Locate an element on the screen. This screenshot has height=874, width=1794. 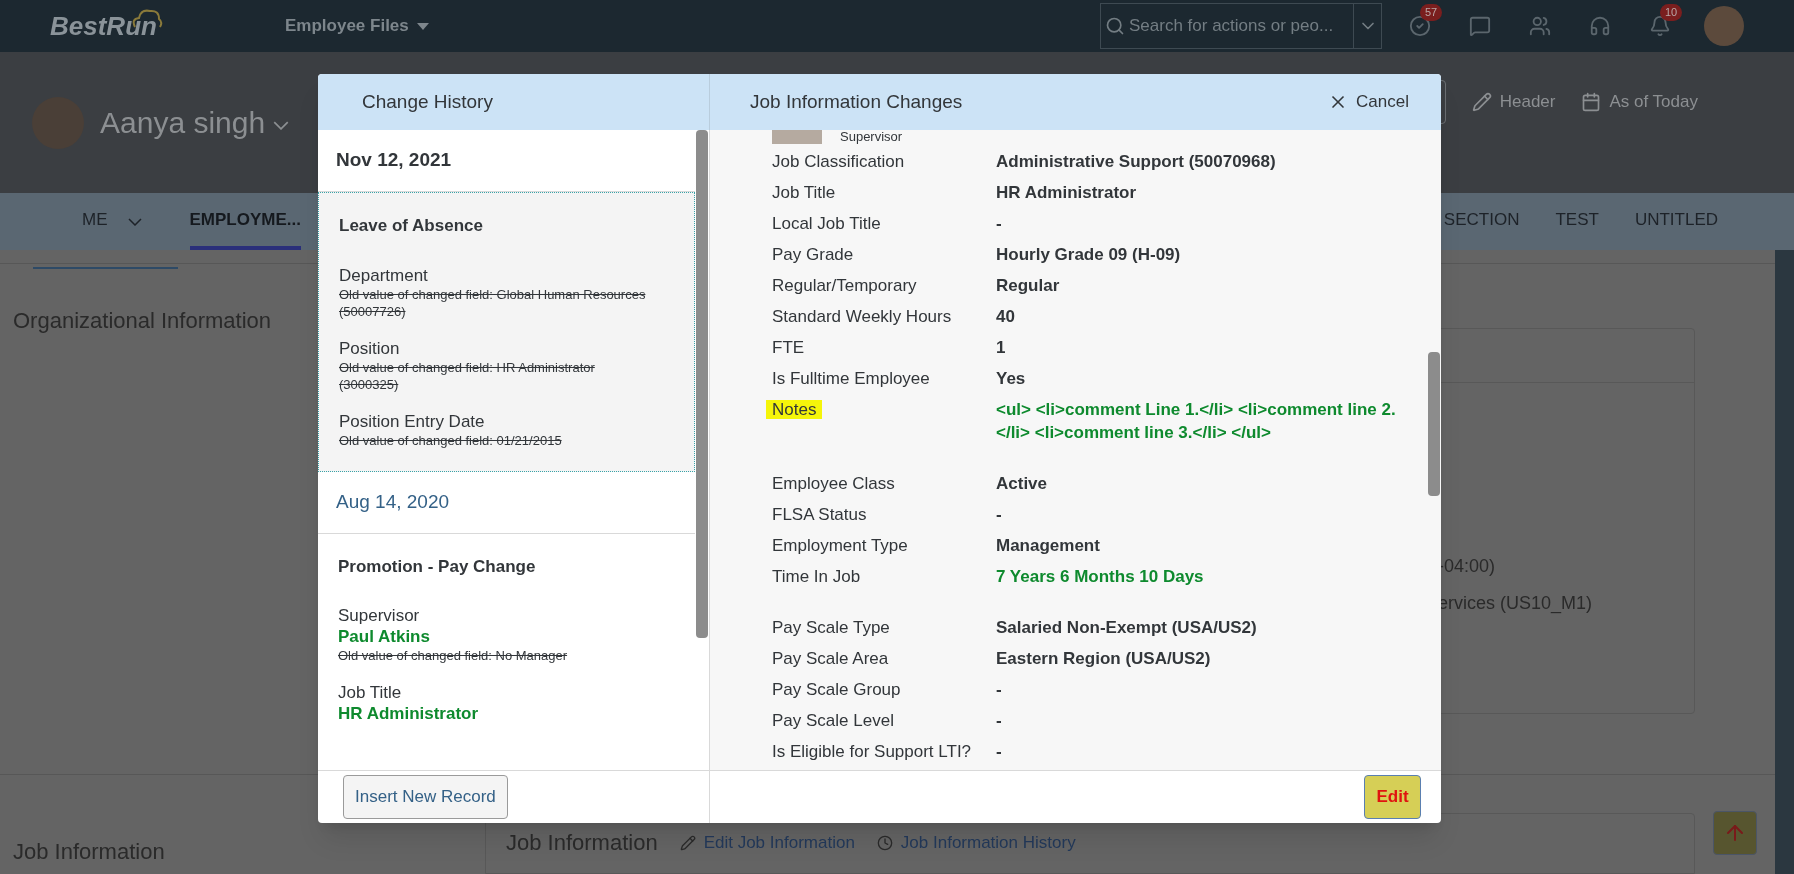
card-text: -04:00) is located at coordinates (1467, 566).